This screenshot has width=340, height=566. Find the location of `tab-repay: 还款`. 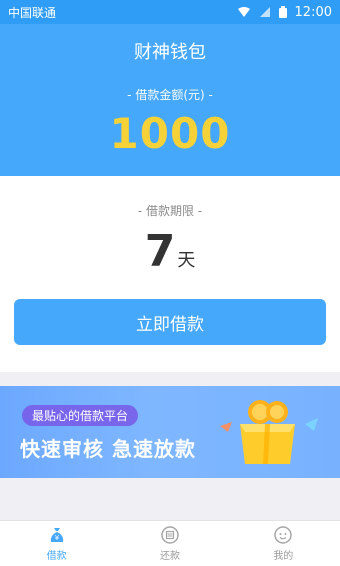

tab-repay: 还款 is located at coordinates (169, 543).